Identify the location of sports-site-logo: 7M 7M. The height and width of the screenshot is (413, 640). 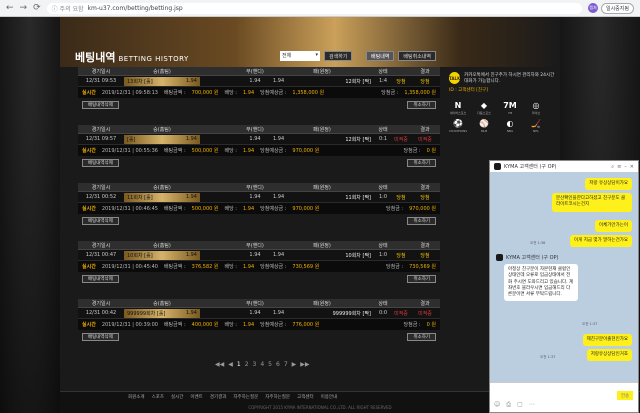
(510, 108).